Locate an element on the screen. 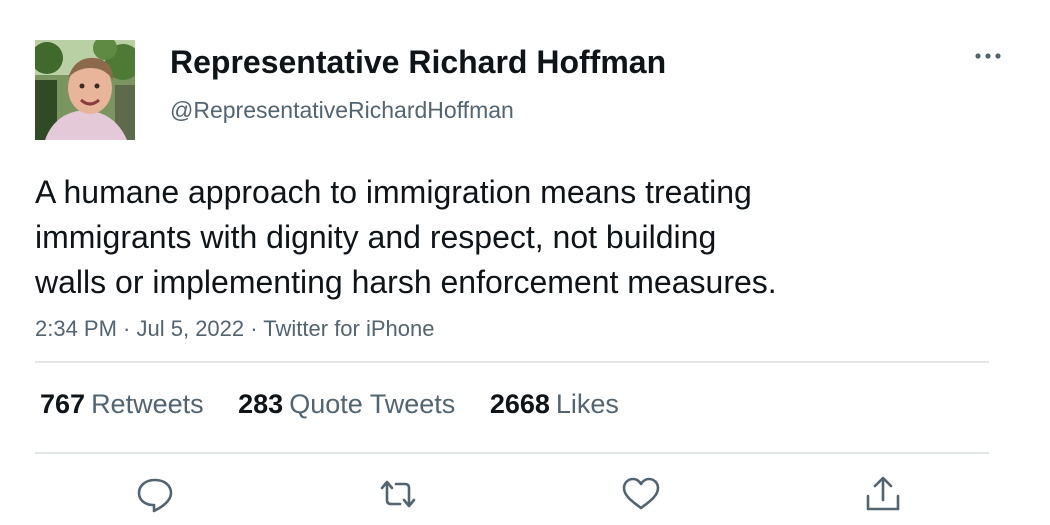  likes-count: 2668 is located at coordinates (519, 404).